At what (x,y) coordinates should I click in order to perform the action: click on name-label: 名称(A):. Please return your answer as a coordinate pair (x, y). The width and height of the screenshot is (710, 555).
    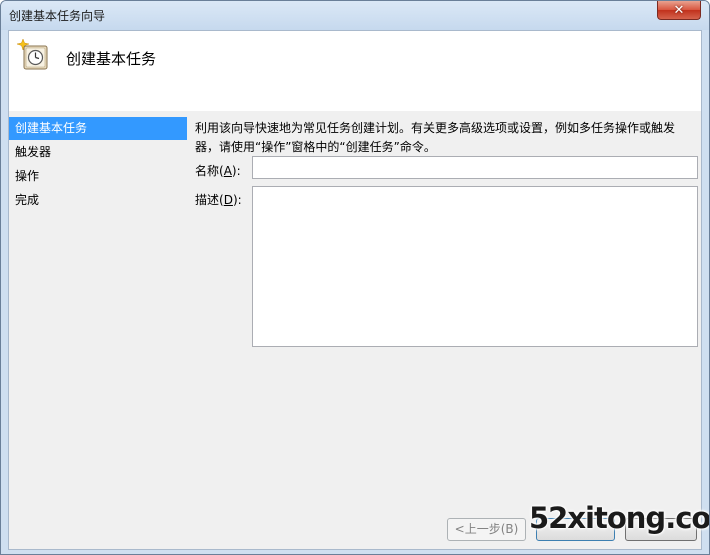
    Looking at the image, I should click on (218, 171).